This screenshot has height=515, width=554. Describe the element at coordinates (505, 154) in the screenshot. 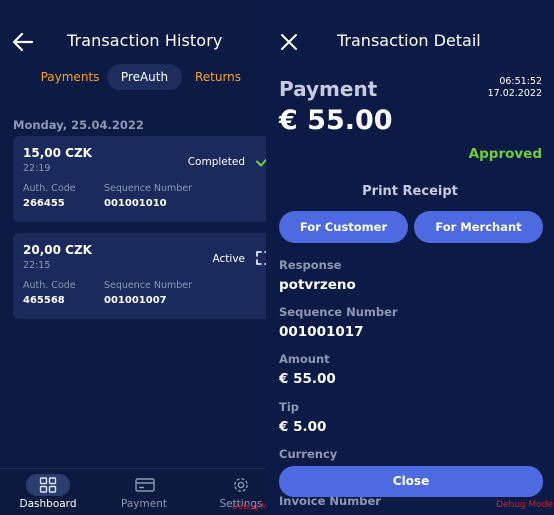

I see `status-badge: Approved` at that location.